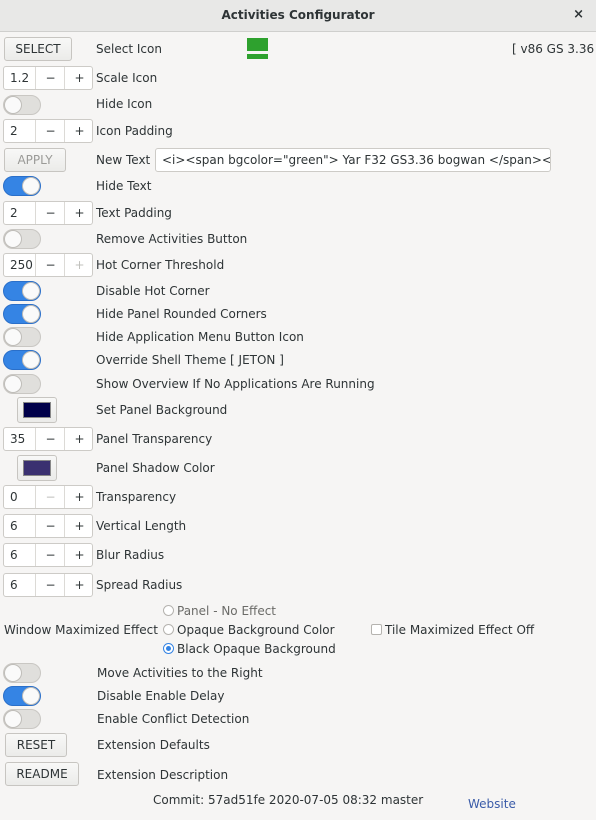  Describe the element at coordinates (14, 585) in the screenshot. I see `spread-radius-value: 6` at that location.